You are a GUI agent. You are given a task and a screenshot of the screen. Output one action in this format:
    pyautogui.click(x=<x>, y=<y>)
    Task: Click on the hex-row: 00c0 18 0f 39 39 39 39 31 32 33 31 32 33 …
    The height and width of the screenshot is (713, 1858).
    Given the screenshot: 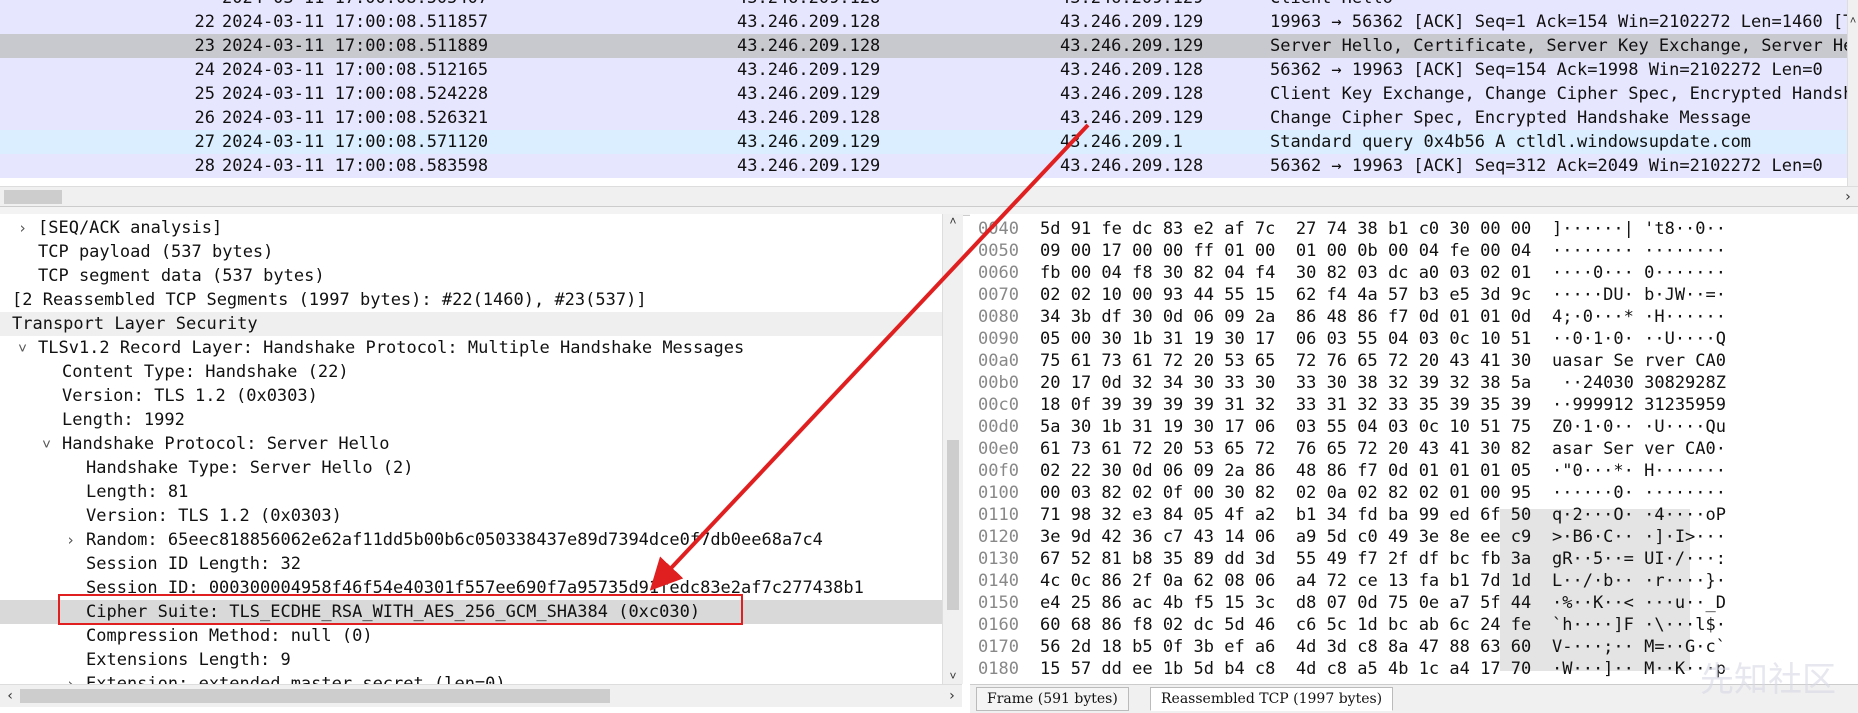 What is the action you would take?
    pyautogui.click(x=1414, y=405)
    